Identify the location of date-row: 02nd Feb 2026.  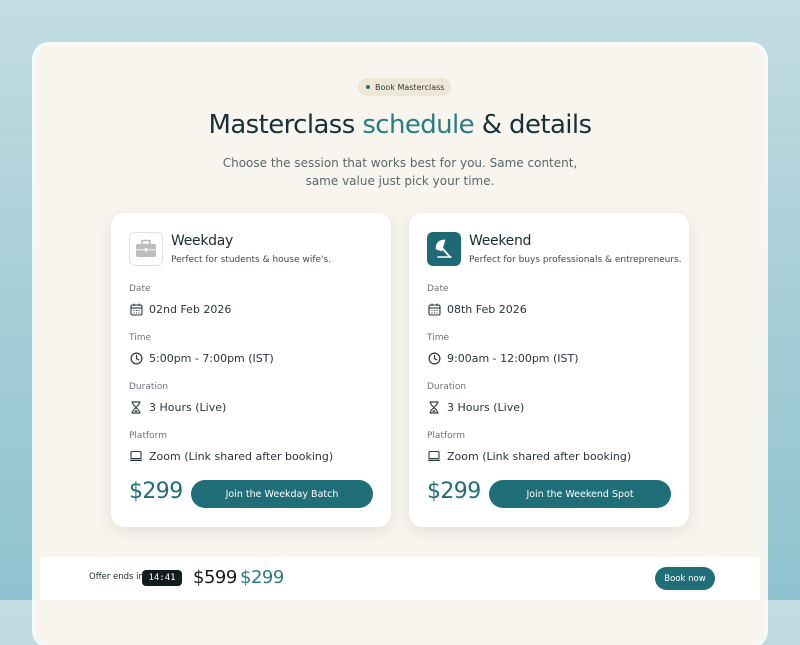
(180, 309).